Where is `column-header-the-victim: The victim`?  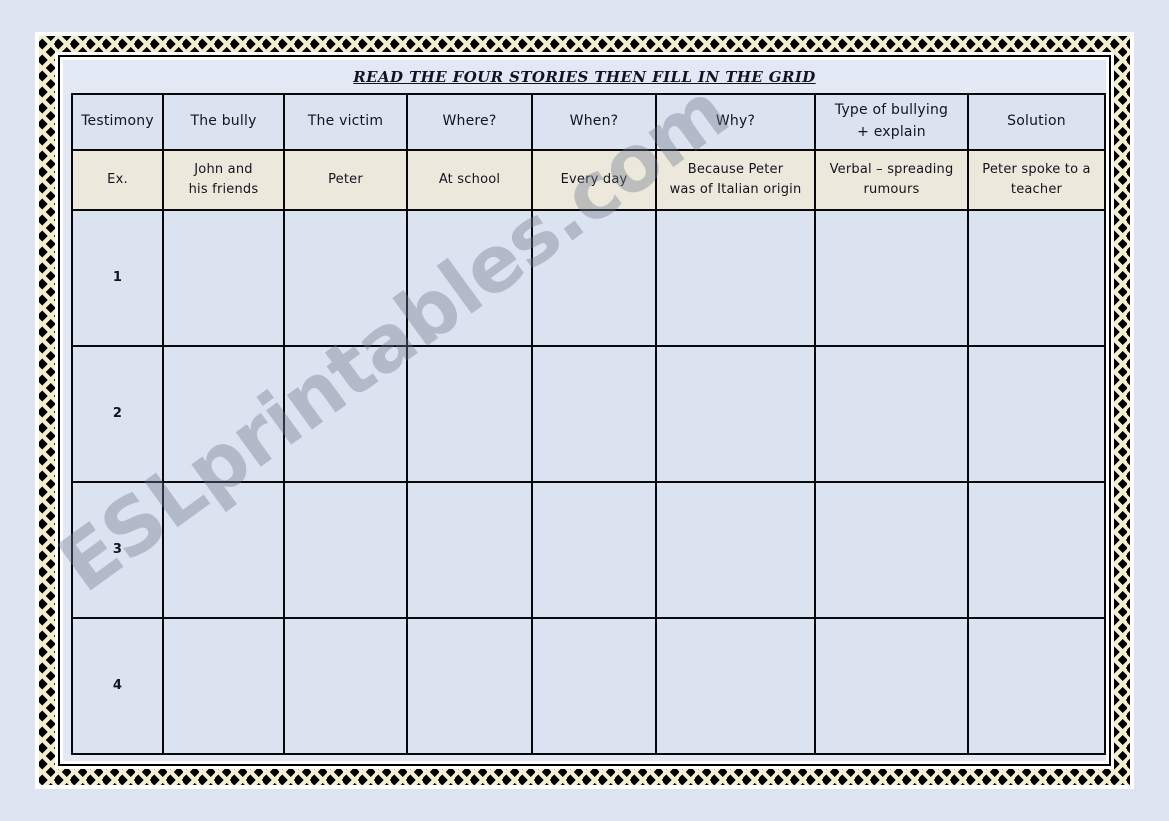
column-header-the-victim: The victim is located at coordinates (345, 122).